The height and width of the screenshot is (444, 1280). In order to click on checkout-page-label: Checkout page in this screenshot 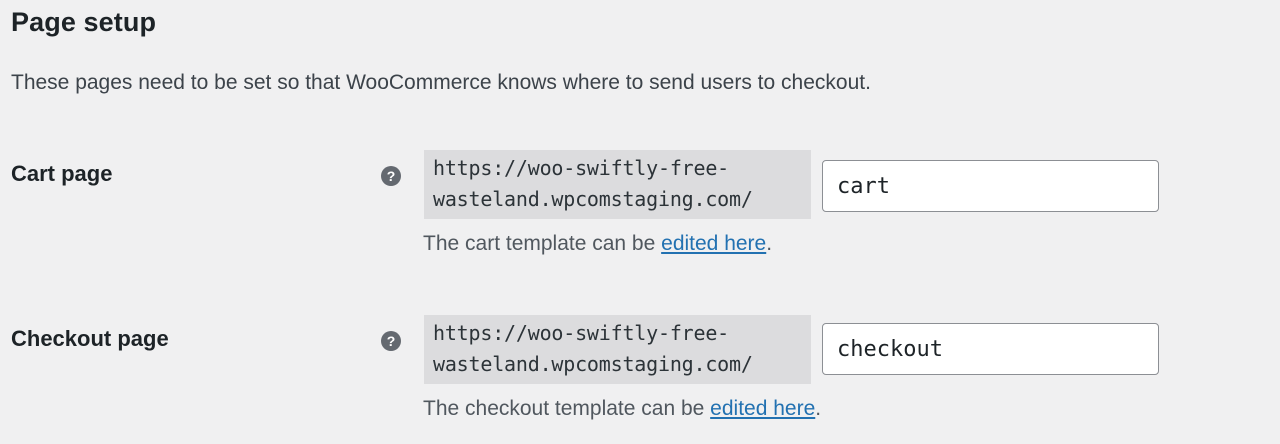, I will do `click(90, 338)`.